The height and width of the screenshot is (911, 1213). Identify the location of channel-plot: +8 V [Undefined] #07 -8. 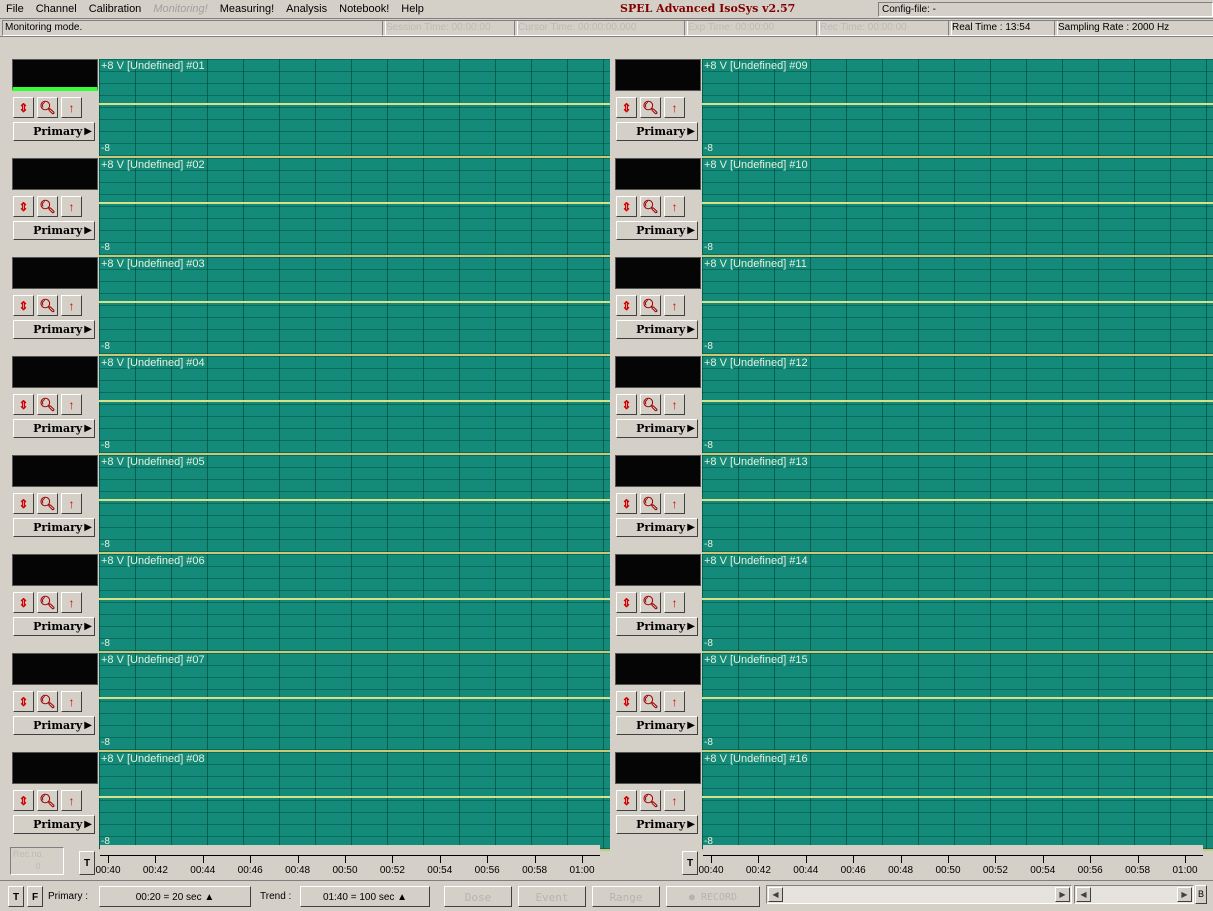
(354, 702).